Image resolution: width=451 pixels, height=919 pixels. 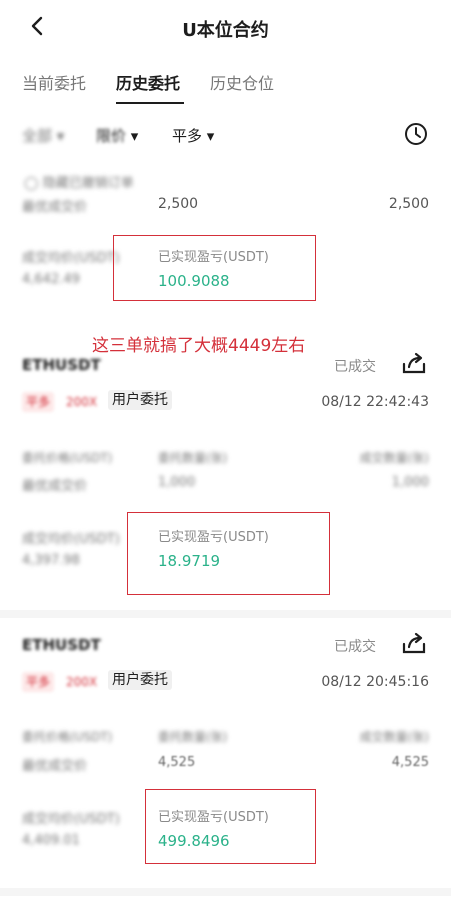 I want to click on hide-cancelled-label: 隐藏已撤销订单, so click(x=88, y=183).